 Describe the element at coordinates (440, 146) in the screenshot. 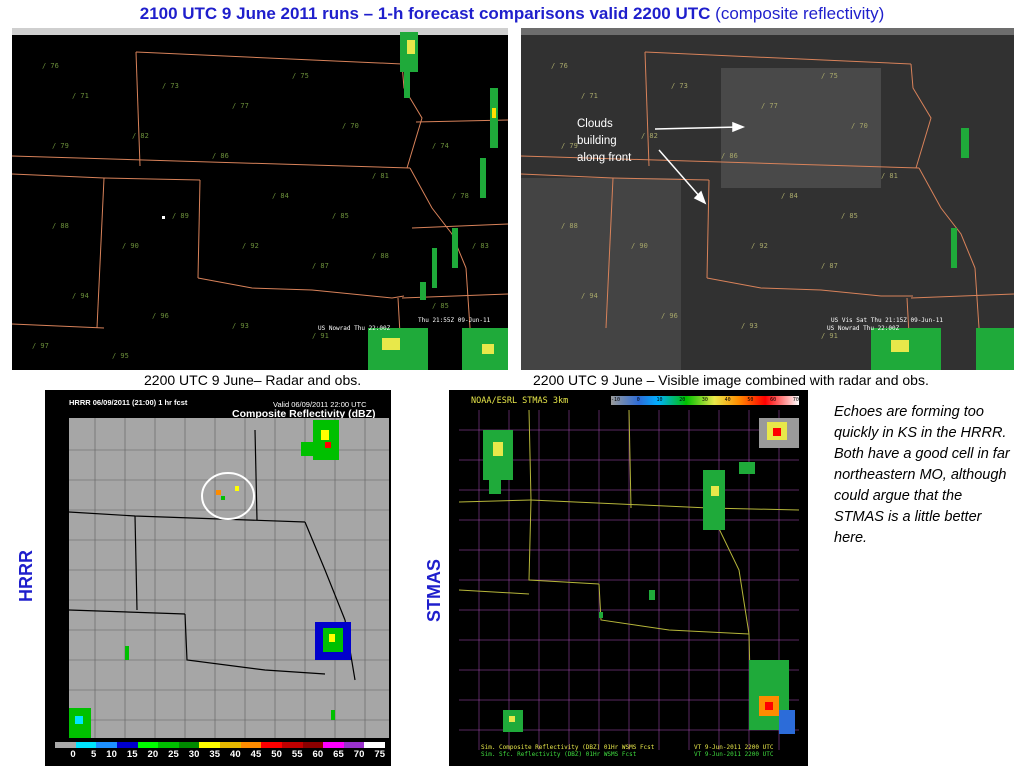

I see `svg-text: / 74` at that location.